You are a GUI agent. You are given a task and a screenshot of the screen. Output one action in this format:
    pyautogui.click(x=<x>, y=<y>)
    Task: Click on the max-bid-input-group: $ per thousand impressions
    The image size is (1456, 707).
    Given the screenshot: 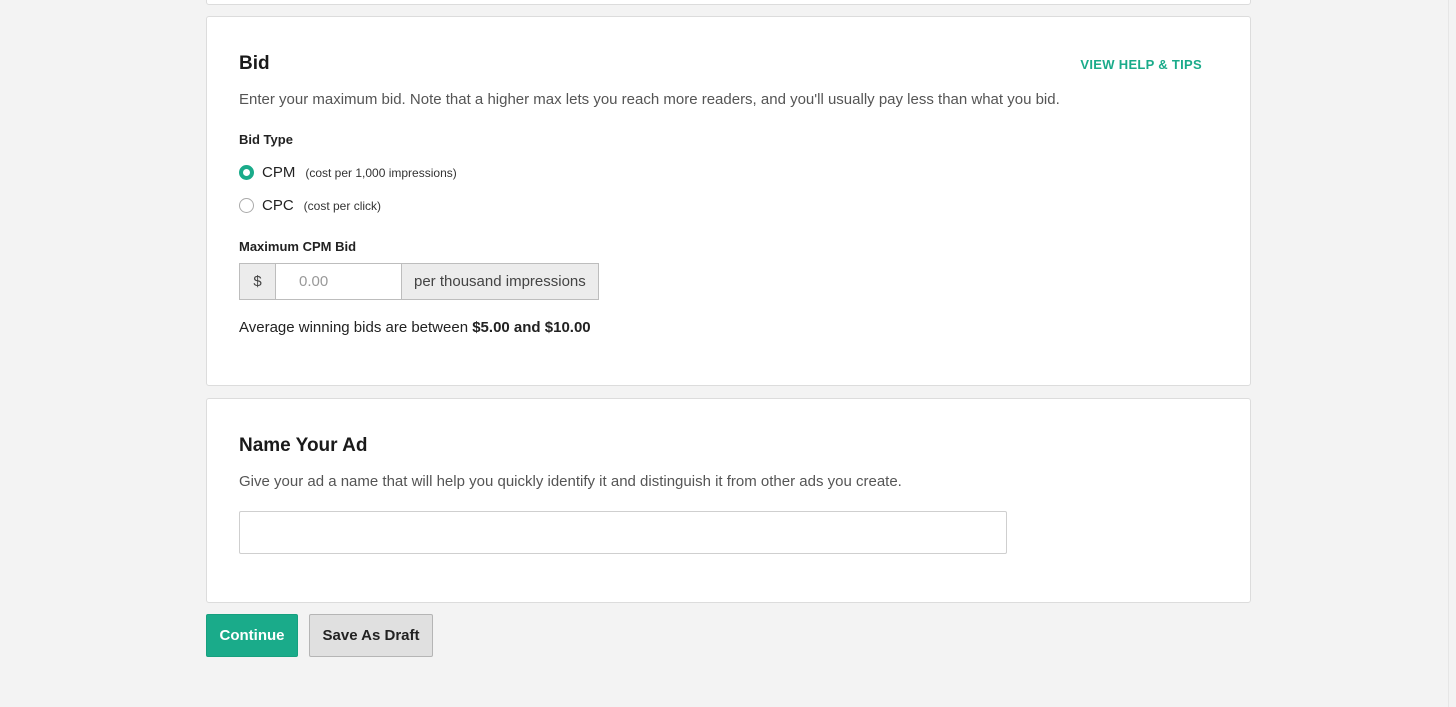 What is the action you would take?
    pyautogui.click(x=419, y=281)
    